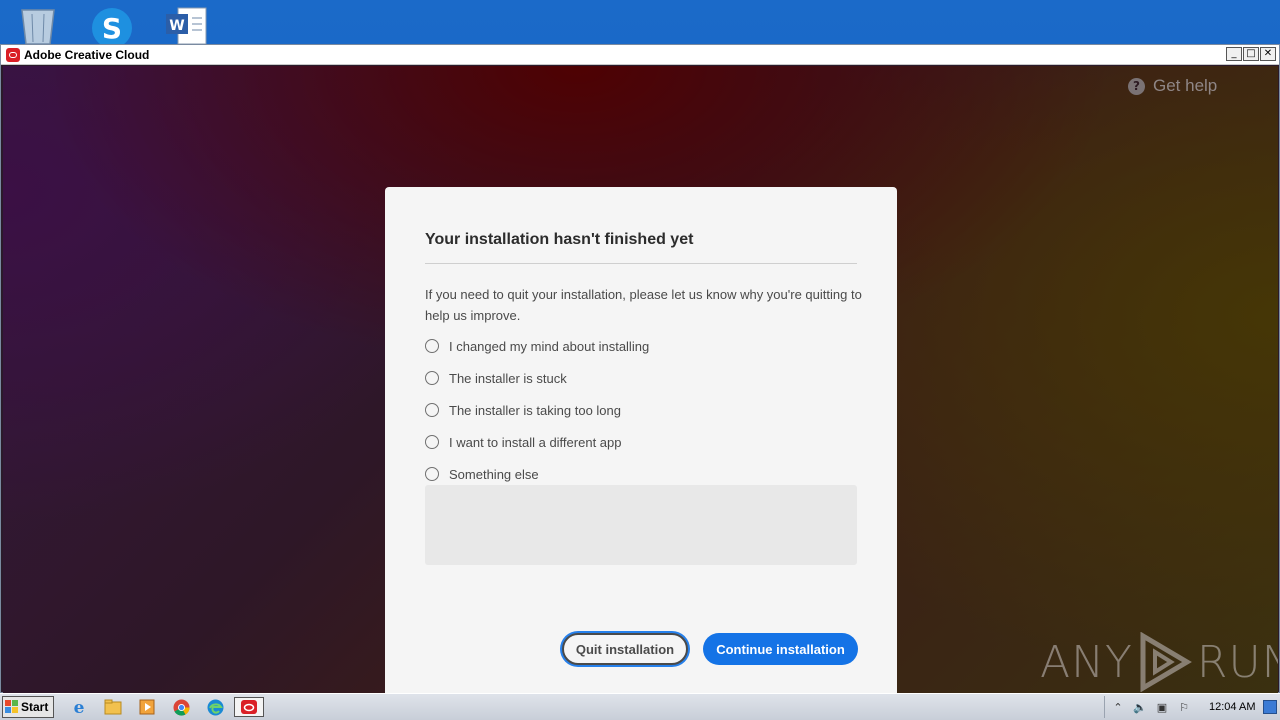 The image size is (1280, 720). What do you see at coordinates (1234, 54) in the screenshot?
I see `minimize-button: _` at bounding box center [1234, 54].